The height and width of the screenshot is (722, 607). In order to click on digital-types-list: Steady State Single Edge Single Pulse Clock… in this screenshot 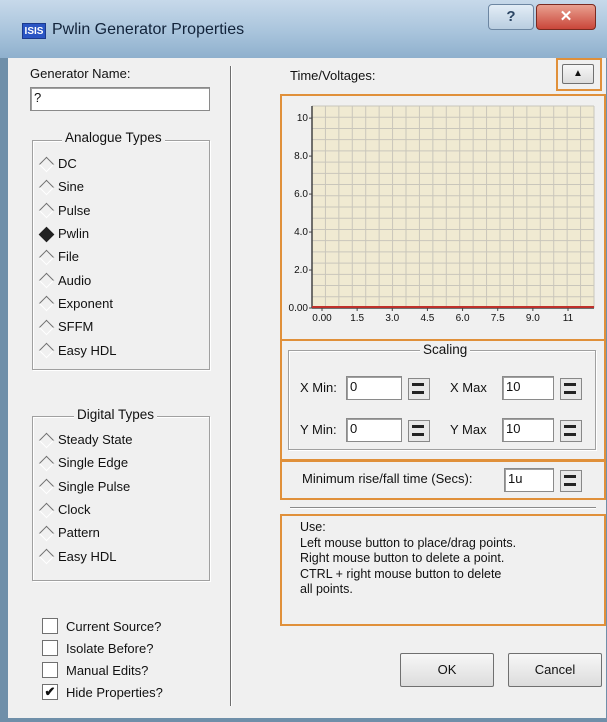, I will do `click(121, 498)`.